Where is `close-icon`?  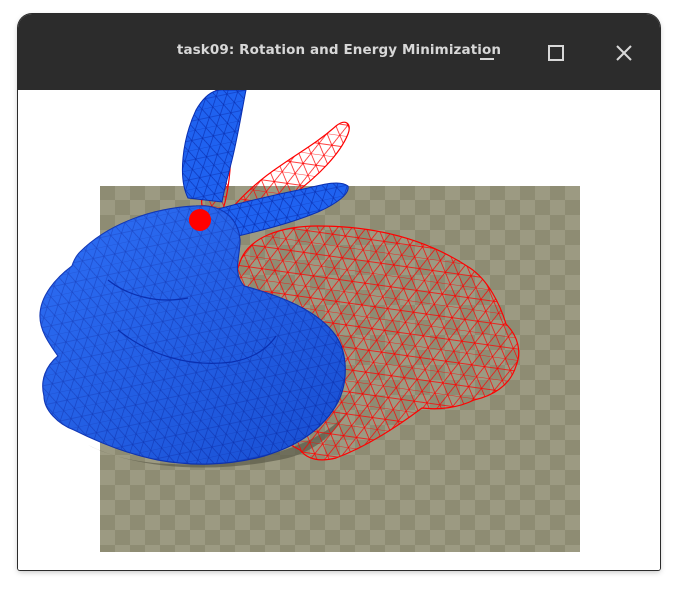
close-icon is located at coordinates (624, 53).